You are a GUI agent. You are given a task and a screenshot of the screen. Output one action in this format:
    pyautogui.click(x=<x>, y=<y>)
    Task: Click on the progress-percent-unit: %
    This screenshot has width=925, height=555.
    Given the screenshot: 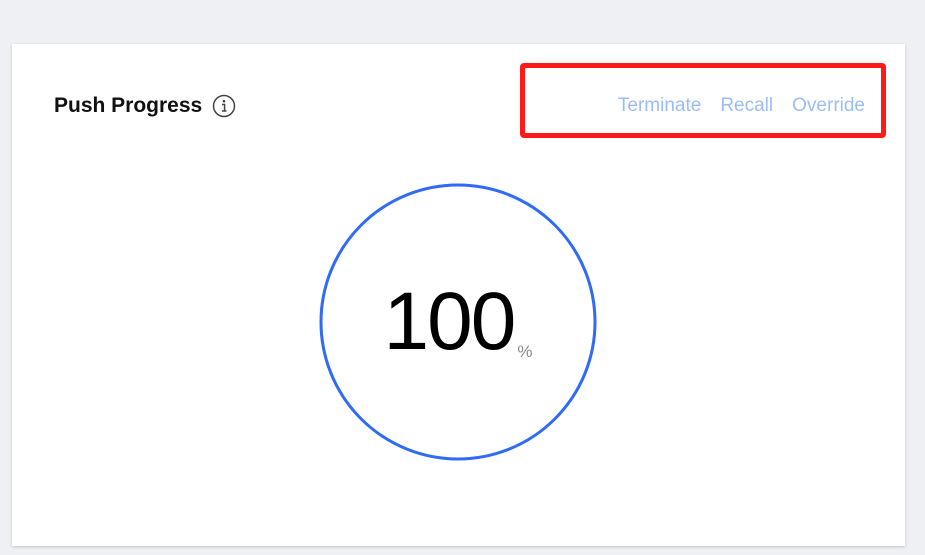 What is the action you would take?
    pyautogui.click(x=525, y=351)
    